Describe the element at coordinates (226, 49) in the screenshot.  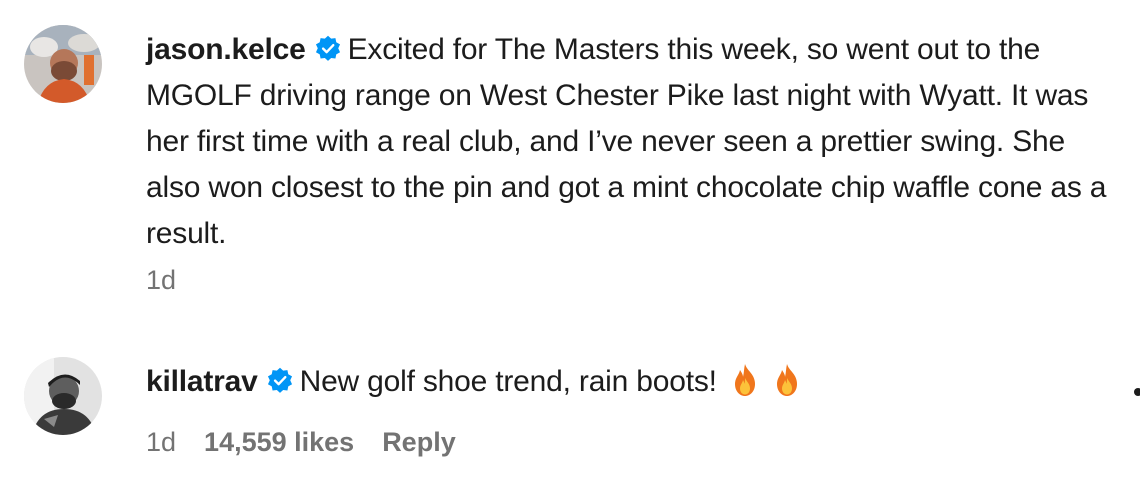
I see `username: jason.kelce` at that location.